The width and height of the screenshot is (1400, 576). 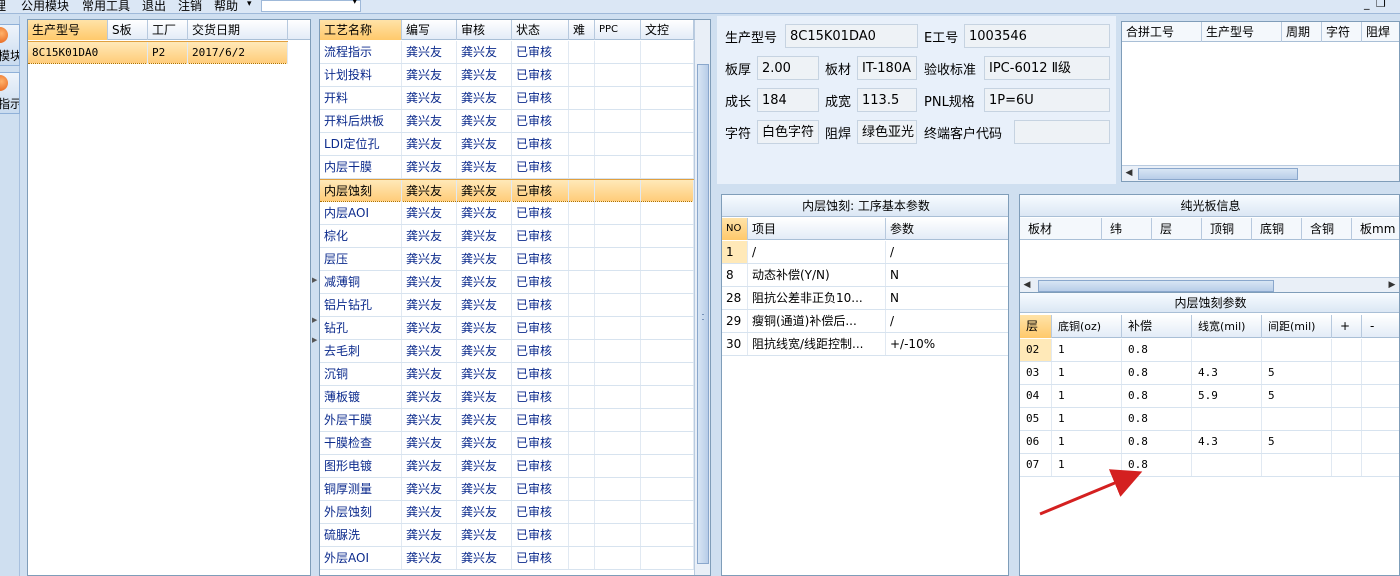 What do you see at coordinates (1129, 173) in the screenshot?
I see `scroll-left-icon: ◀` at bounding box center [1129, 173].